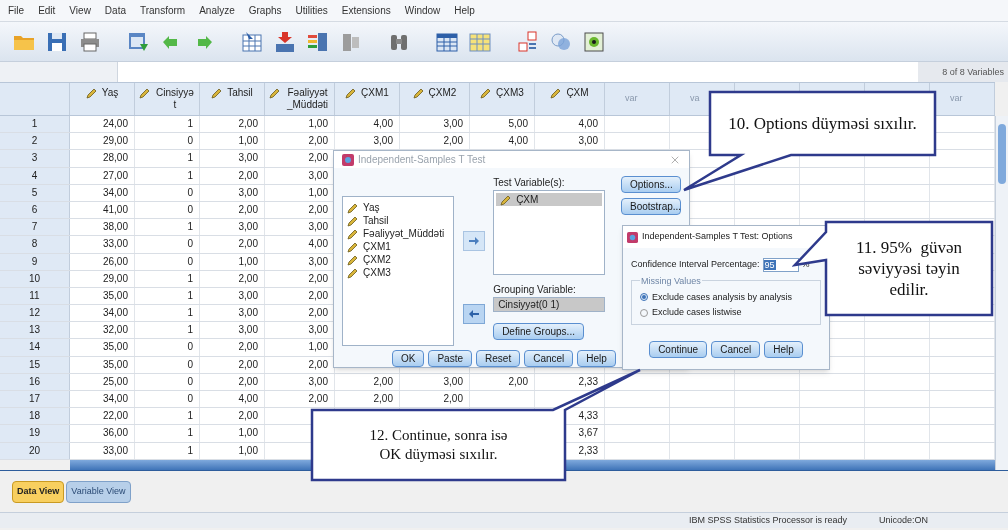  I want to click on table-cell: 33,00, so click(102, 244).